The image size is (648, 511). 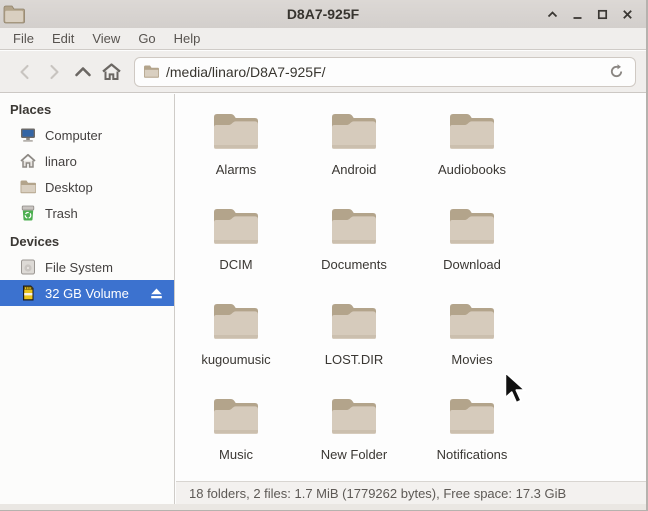 I want to click on folder-label: Alarms, so click(x=236, y=169).